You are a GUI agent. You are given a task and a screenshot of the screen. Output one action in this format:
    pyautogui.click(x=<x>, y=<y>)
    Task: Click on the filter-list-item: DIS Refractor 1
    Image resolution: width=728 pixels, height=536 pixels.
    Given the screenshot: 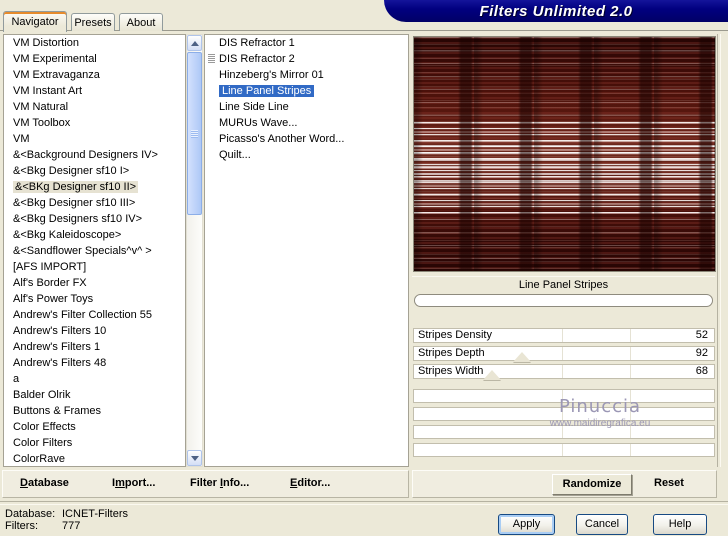 What is the action you would take?
    pyautogui.click(x=306, y=43)
    